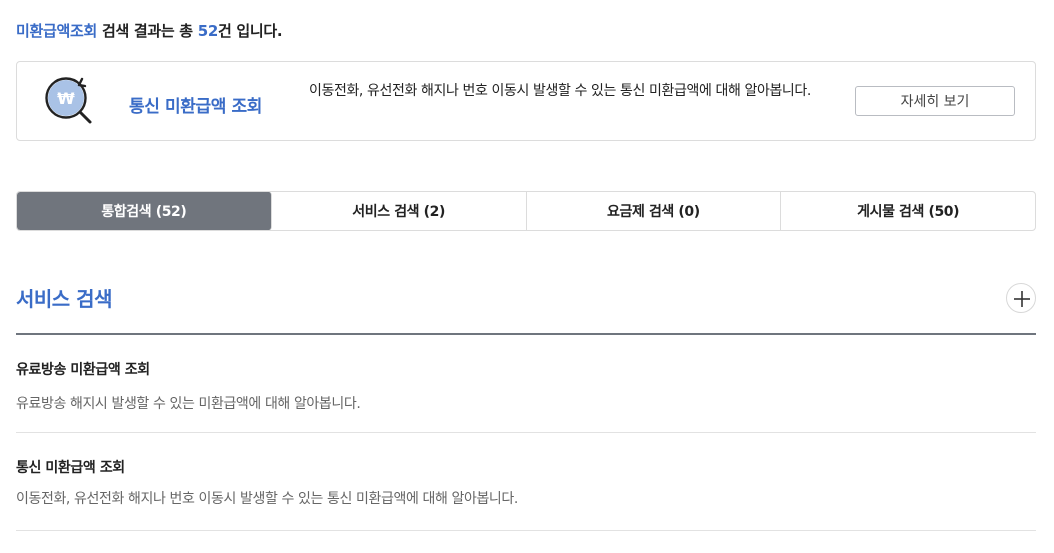 Image resolution: width=1054 pixels, height=553 pixels. I want to click on plus-icon, so click(1022, 299).